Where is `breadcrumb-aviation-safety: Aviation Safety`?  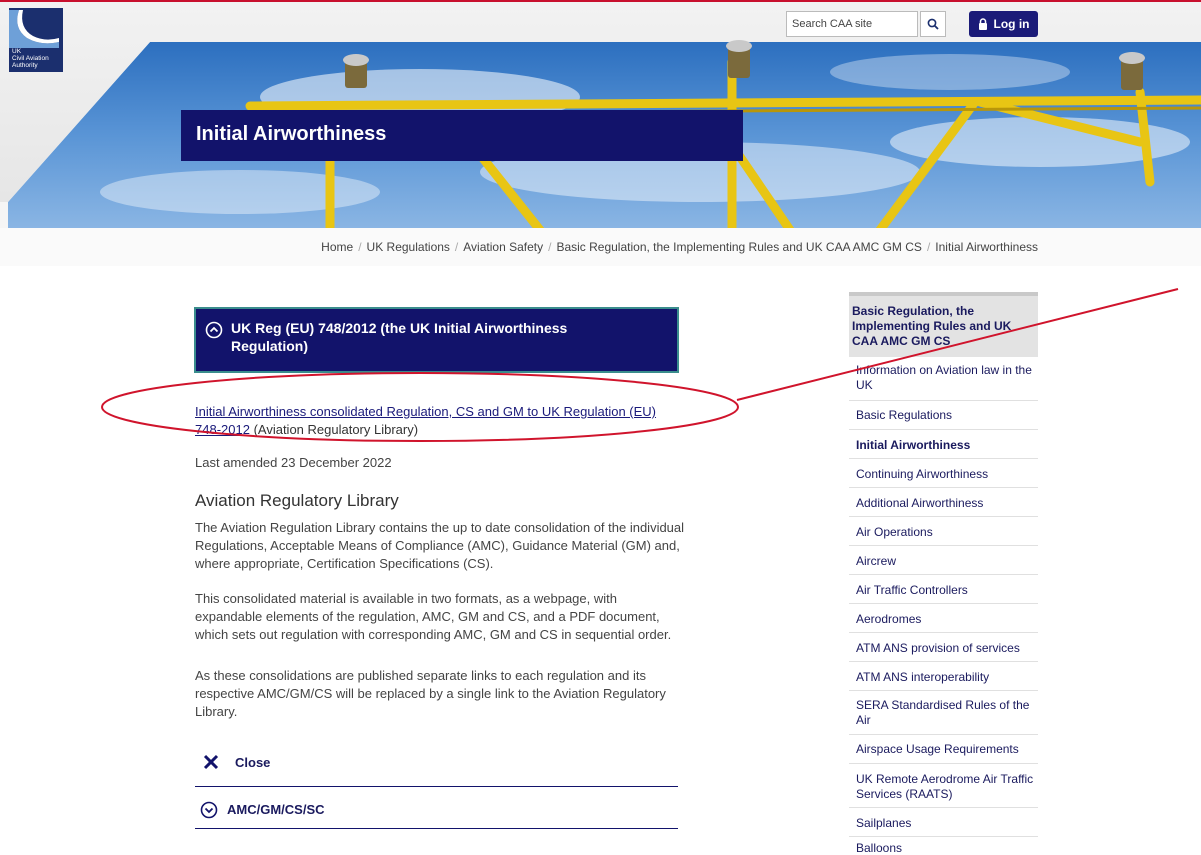 breadcrumb-aviation-safety: Aviation Safety is located at coordinates (503, 247).